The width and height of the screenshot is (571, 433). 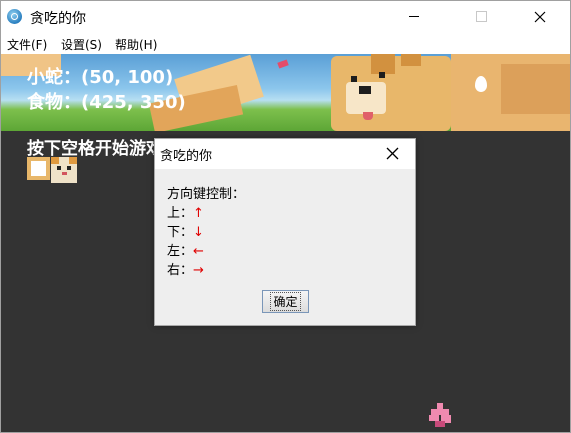 I want to click on heart-icon, so click(x=283, y=64).